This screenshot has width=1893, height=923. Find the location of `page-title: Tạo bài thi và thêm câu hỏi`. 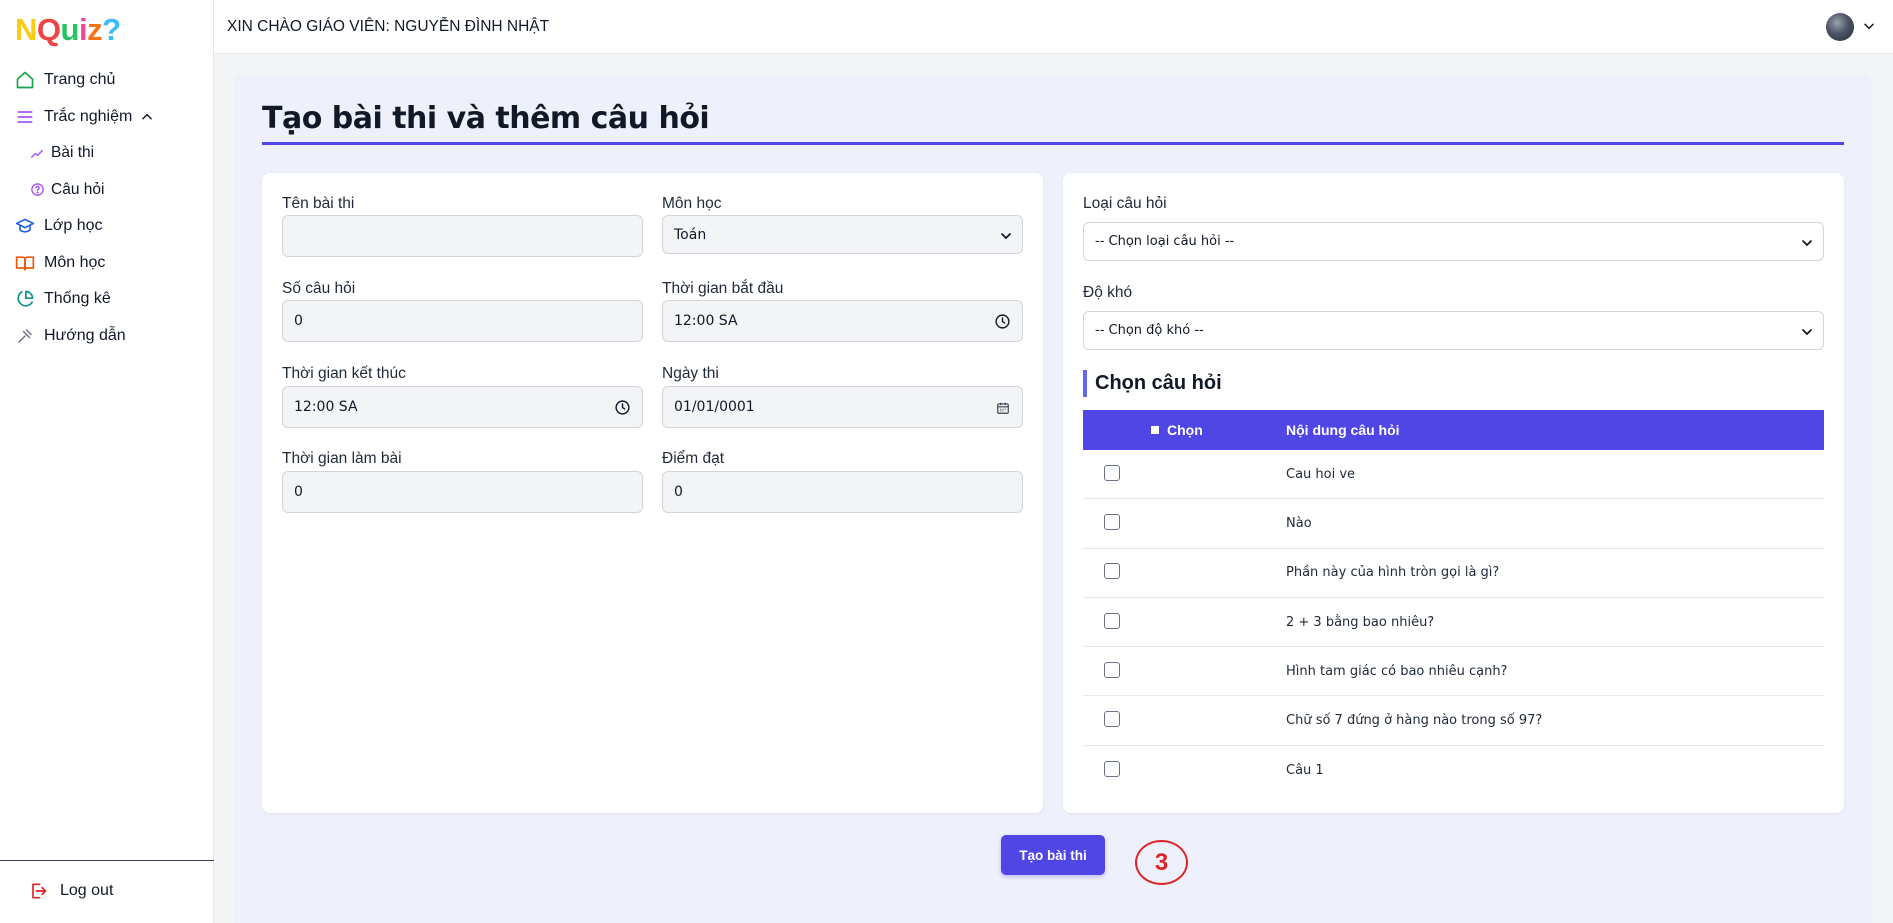

page-title: Tạo bài thi và thêm câu hỏi is located at coordinates (486, 118).